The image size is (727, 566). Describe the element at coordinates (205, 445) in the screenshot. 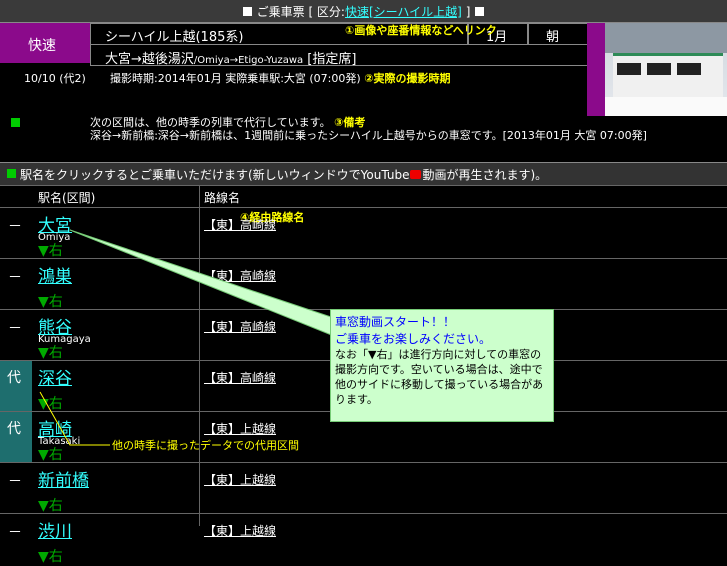

I see `annotation-substitute: 他の時季に撮ったデータでの代用区間` at that location.